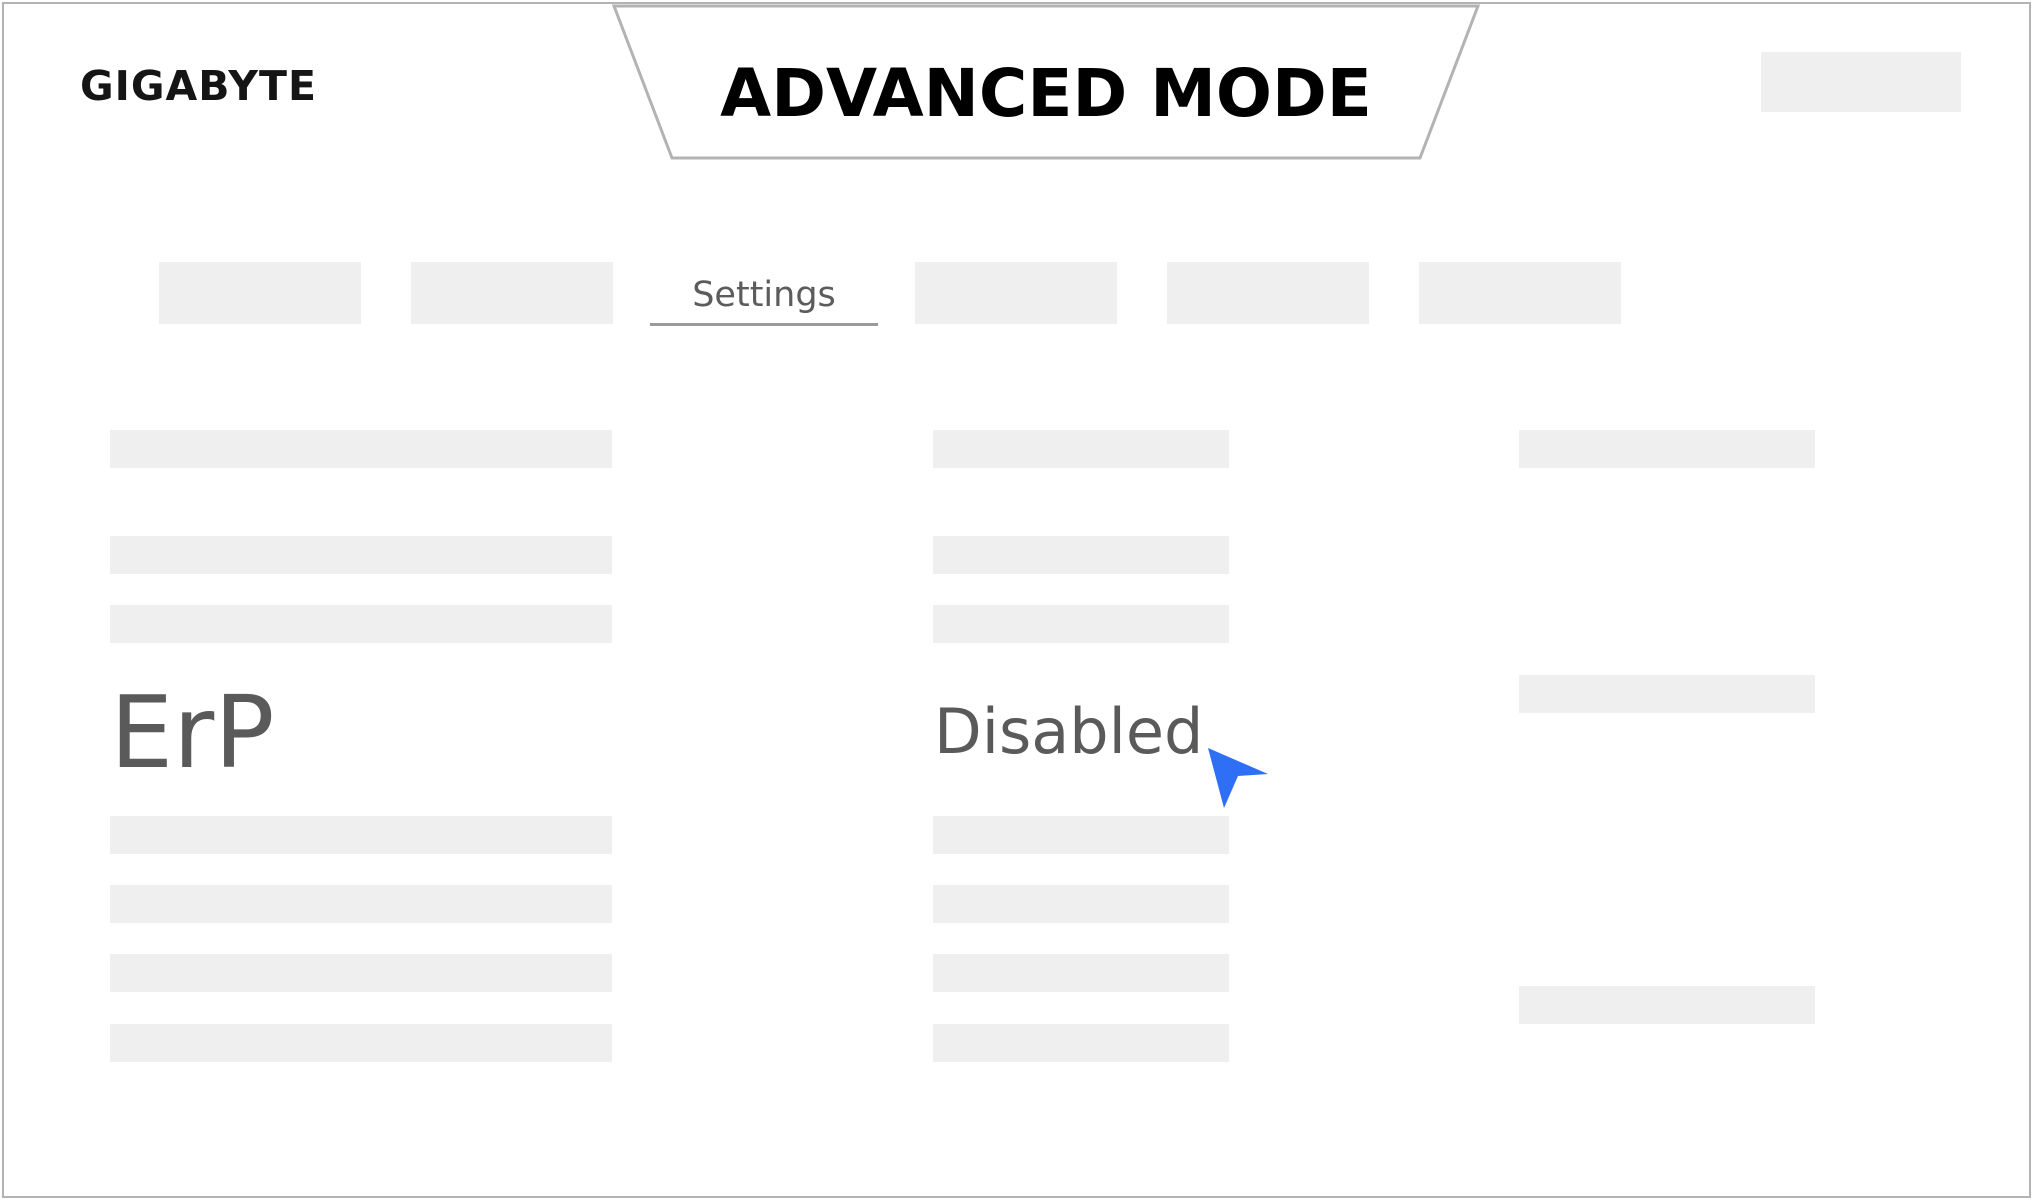 This screenshot has width=2034, height=1201. I want to click on window-control-placeholder, so click(1861, 82).